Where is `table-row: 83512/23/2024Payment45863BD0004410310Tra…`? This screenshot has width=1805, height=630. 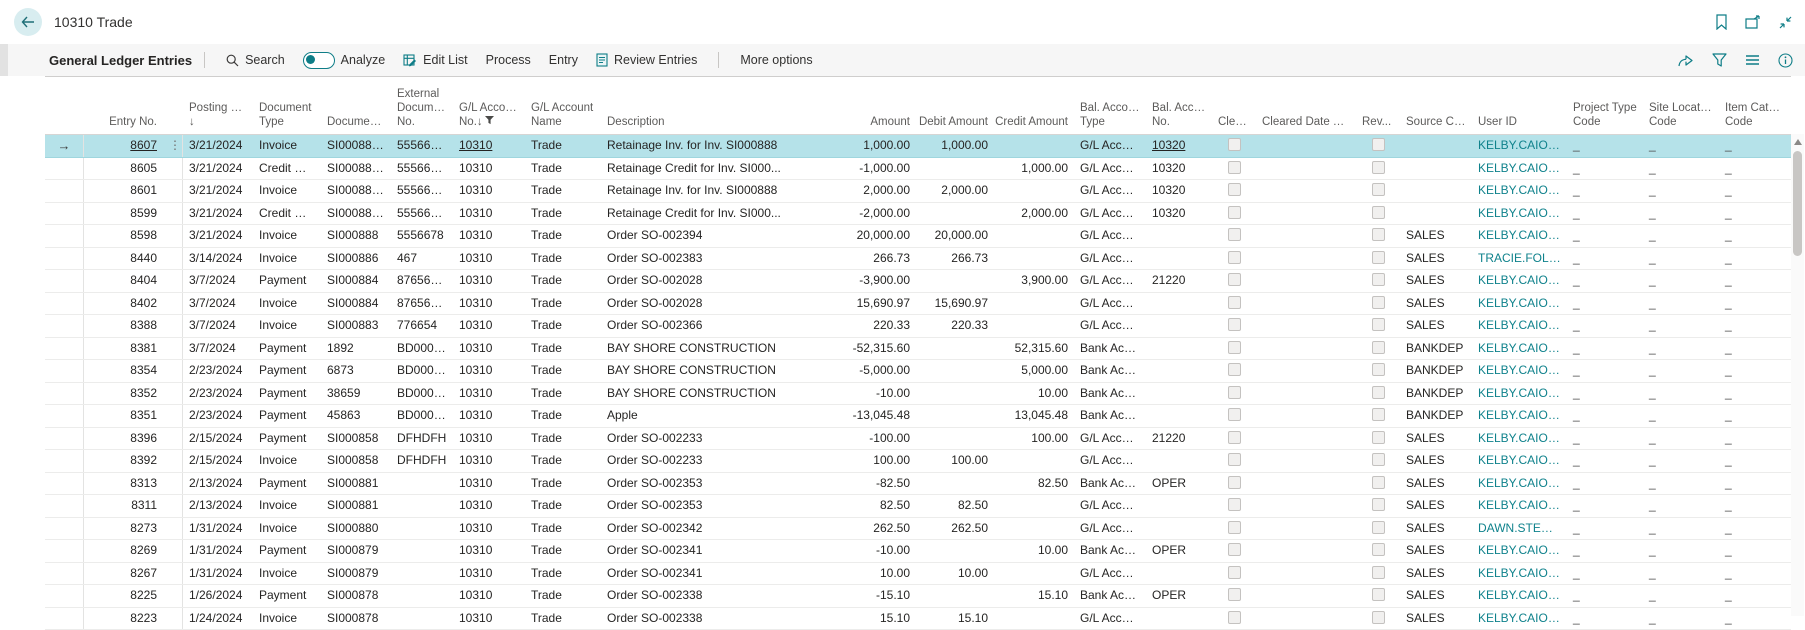
table-row: 83512/23/2024Payment45863BD0004410310Tra… is located at coordinates (918, 416).